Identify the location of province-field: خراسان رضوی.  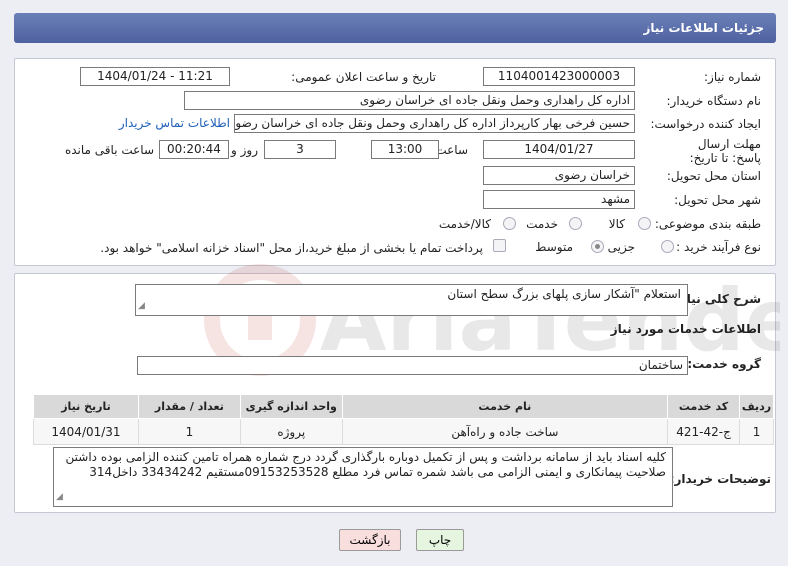
(559, 175).